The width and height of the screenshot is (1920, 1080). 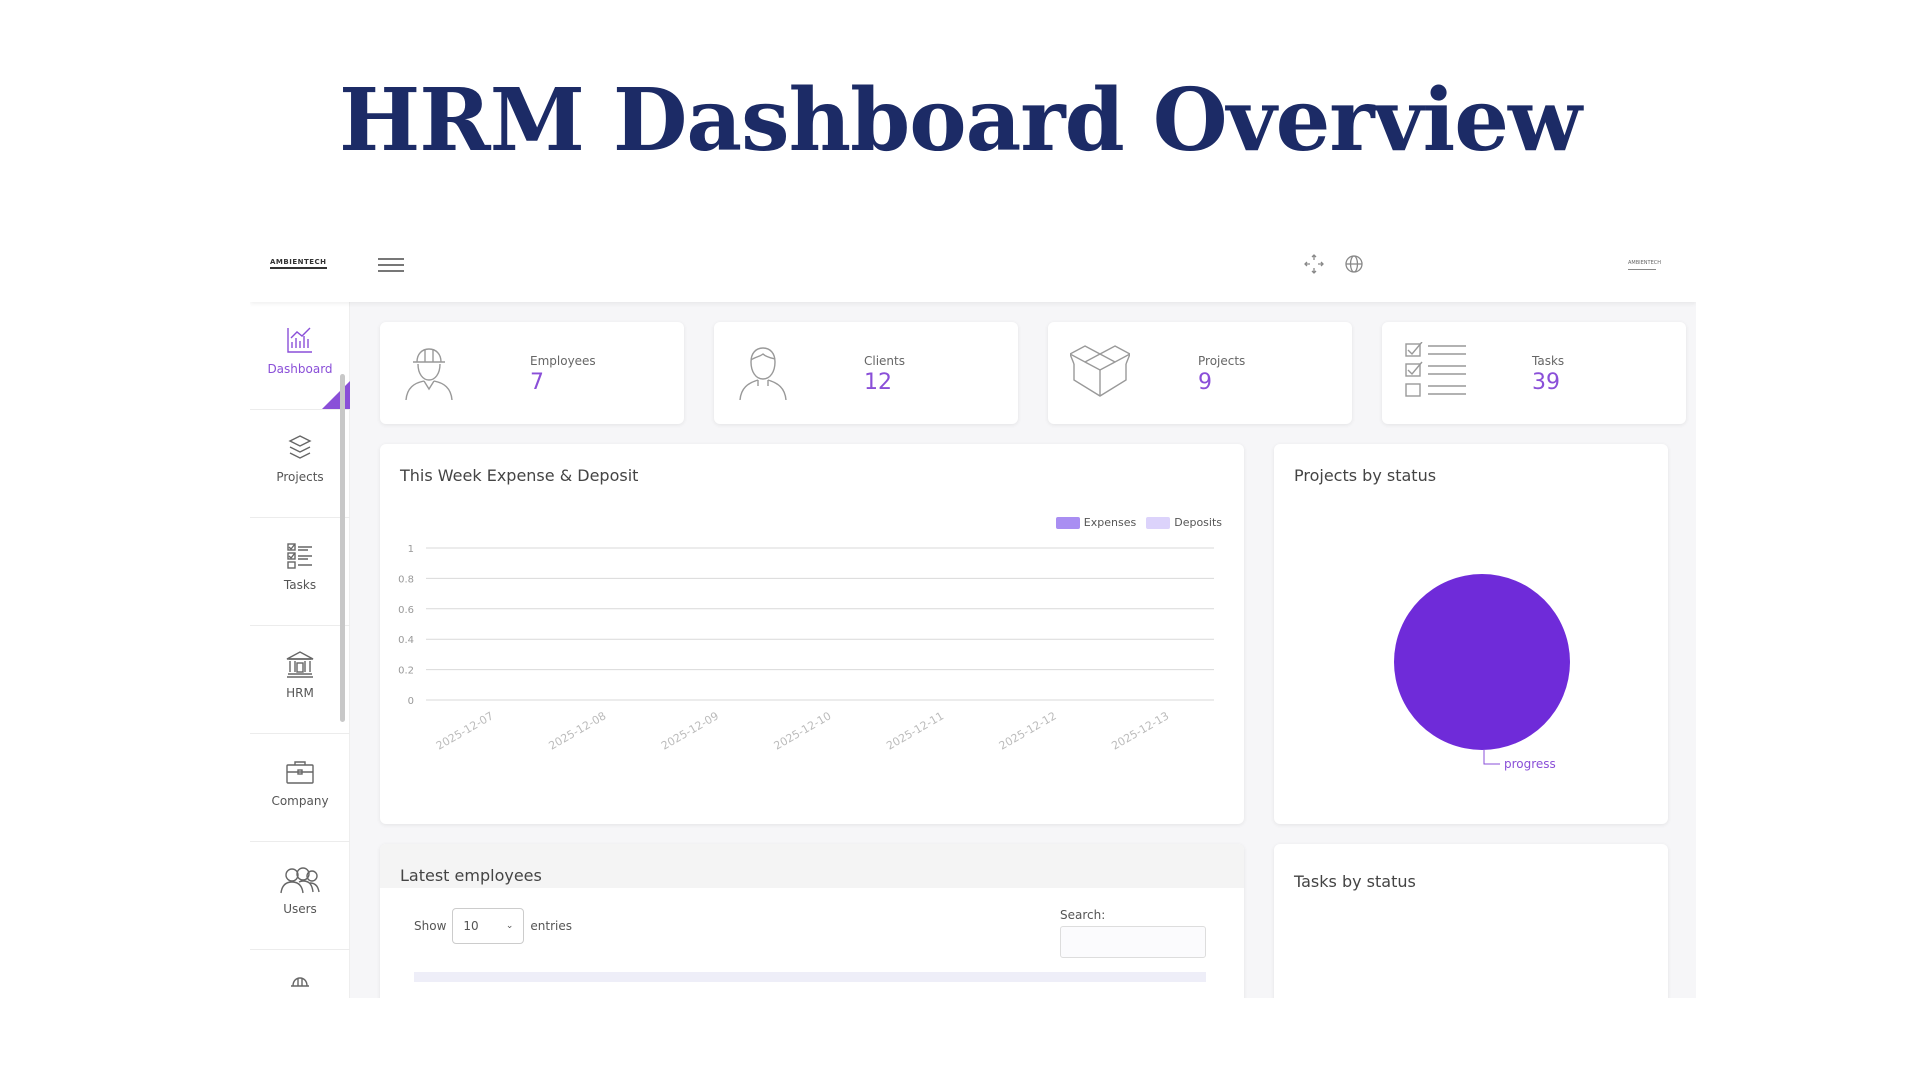 I want to click on chevron-down-icon: ⌄, so click(x=509, y=926).